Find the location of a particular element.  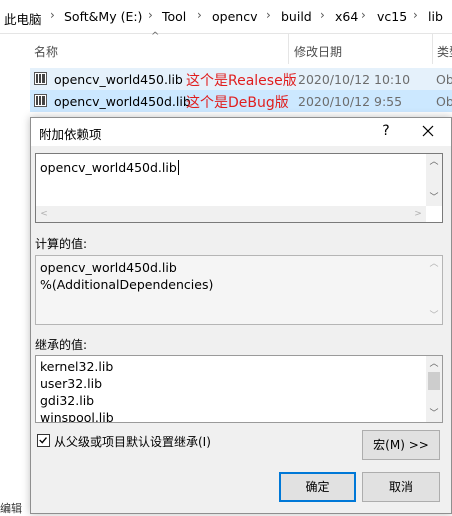

breadcrumb-tool: Tool is located at coordinates (174, 16).